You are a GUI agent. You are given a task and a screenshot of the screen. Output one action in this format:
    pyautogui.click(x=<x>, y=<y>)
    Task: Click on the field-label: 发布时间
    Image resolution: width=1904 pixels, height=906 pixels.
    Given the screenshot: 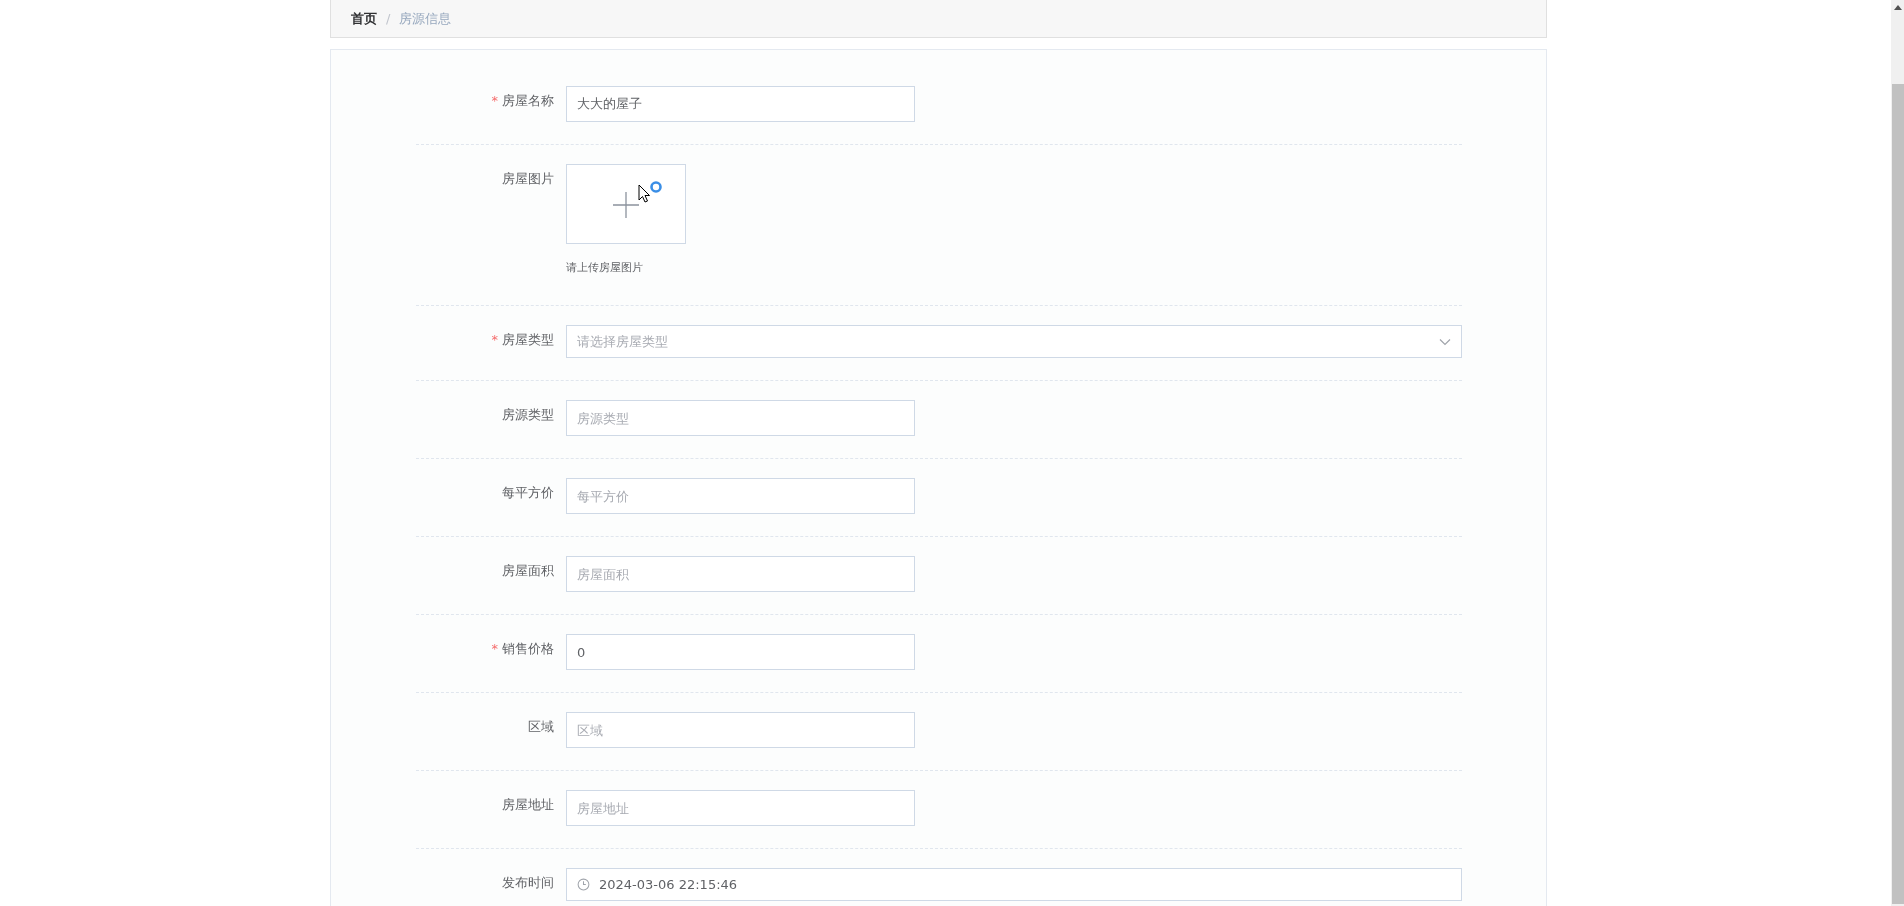 What is the action you would take?
    pyautogui.click(x=528, y=883)
    